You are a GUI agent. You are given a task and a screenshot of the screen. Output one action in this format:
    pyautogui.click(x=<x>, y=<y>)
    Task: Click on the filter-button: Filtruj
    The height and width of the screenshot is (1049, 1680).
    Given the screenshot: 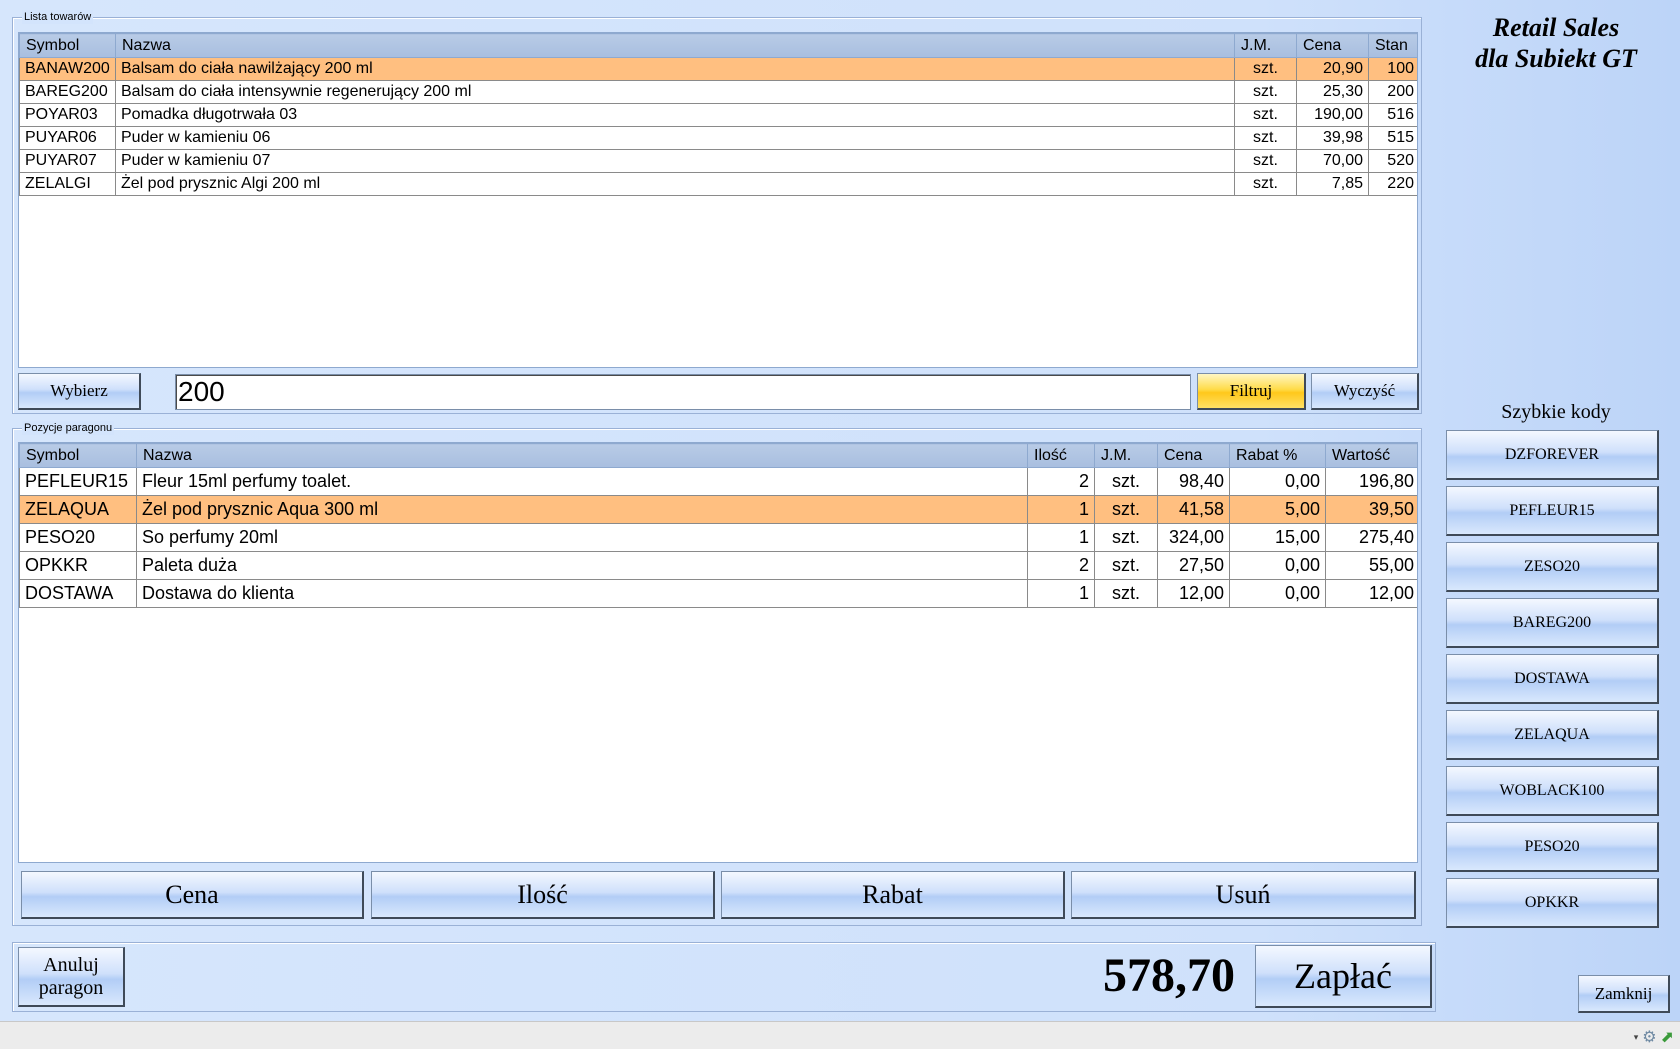 What is the action you would take?
    pyautogui.click(x=1251, y=391)
    